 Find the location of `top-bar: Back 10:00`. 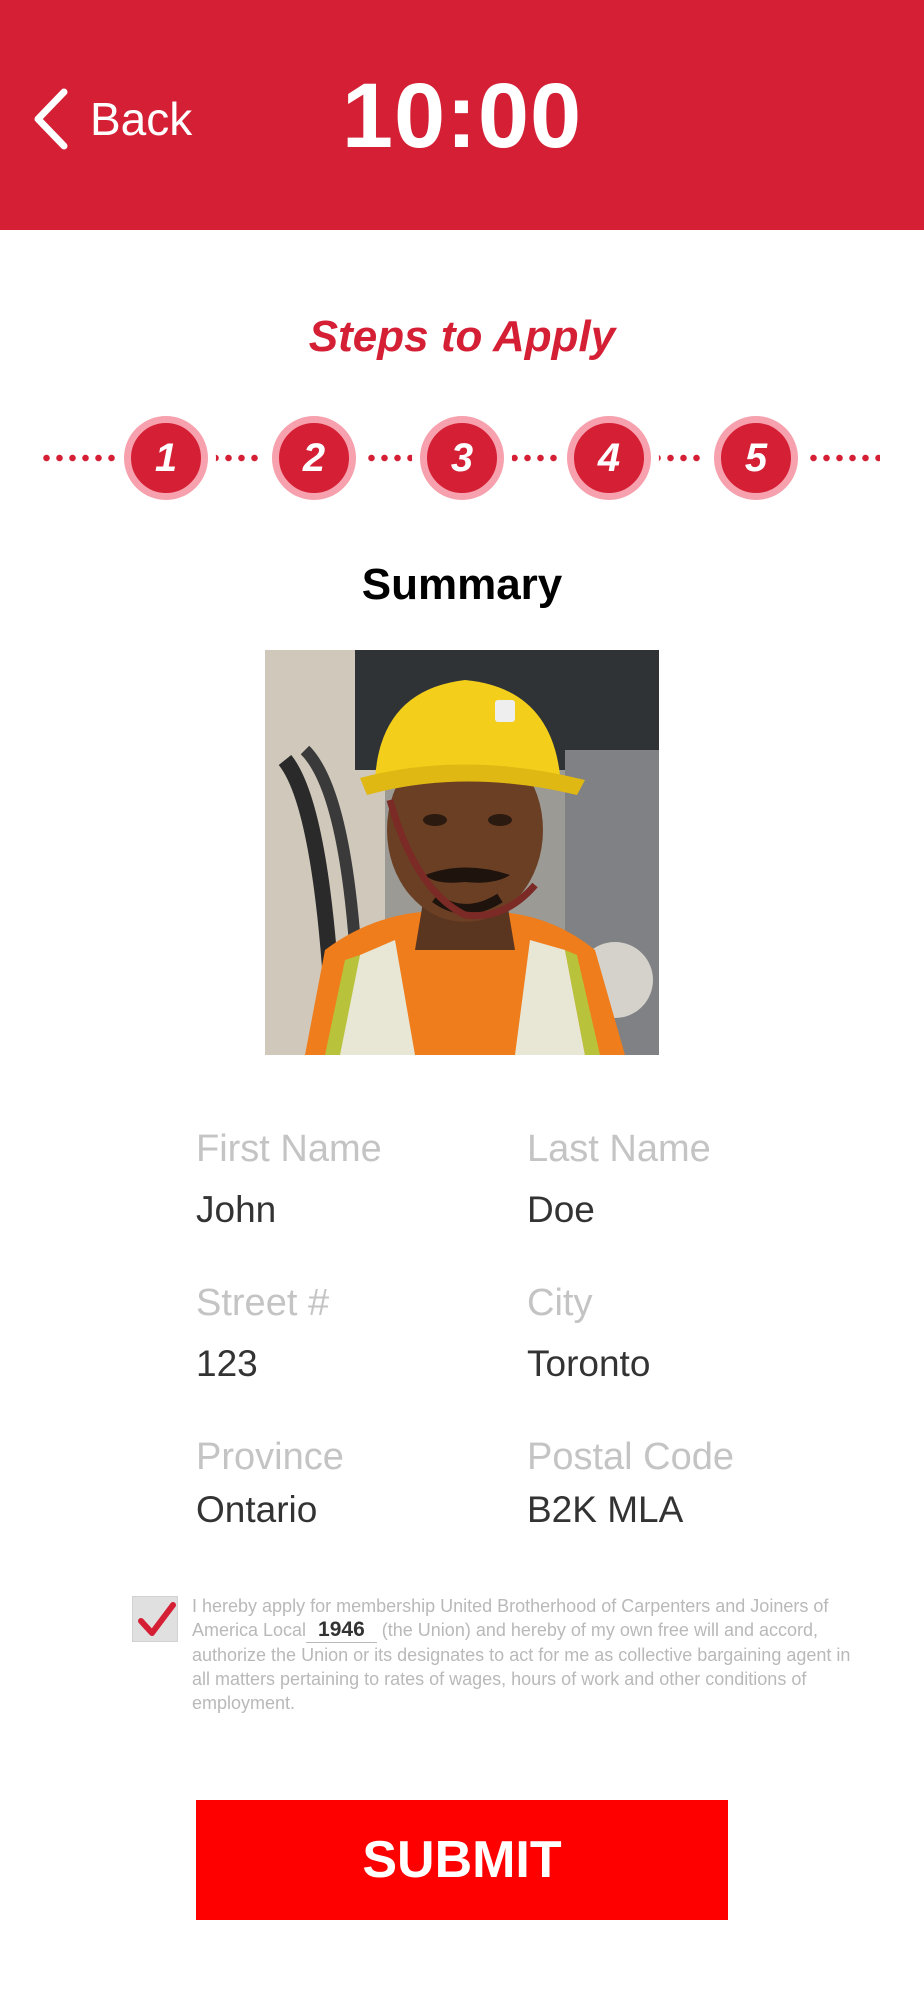

top-bar: Back 10:00 is located at coordinates (462, 115).